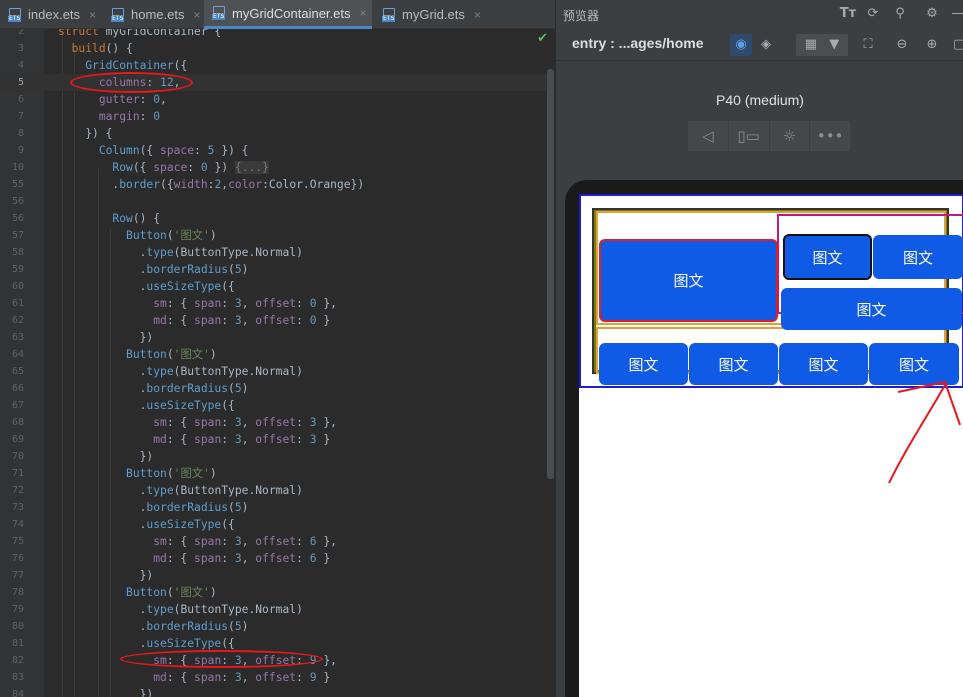 The width and height of the screenshot is (963, 697). Describe the element at coordinates (171, 473) in the screenshot. I see `code-text: Button('图文')` at that location.